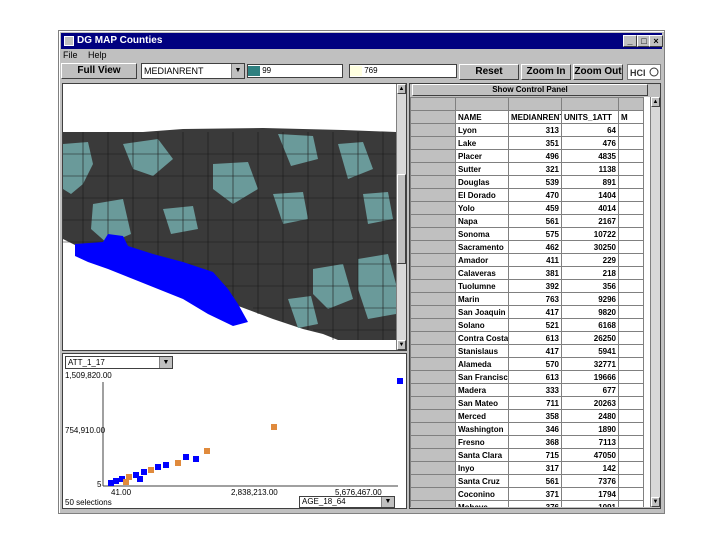 The image size is (720, 540). What do you see at coordinates (70, 55) in the screenshot?
I see `menu-file: File` at bounding box center [70, 55].